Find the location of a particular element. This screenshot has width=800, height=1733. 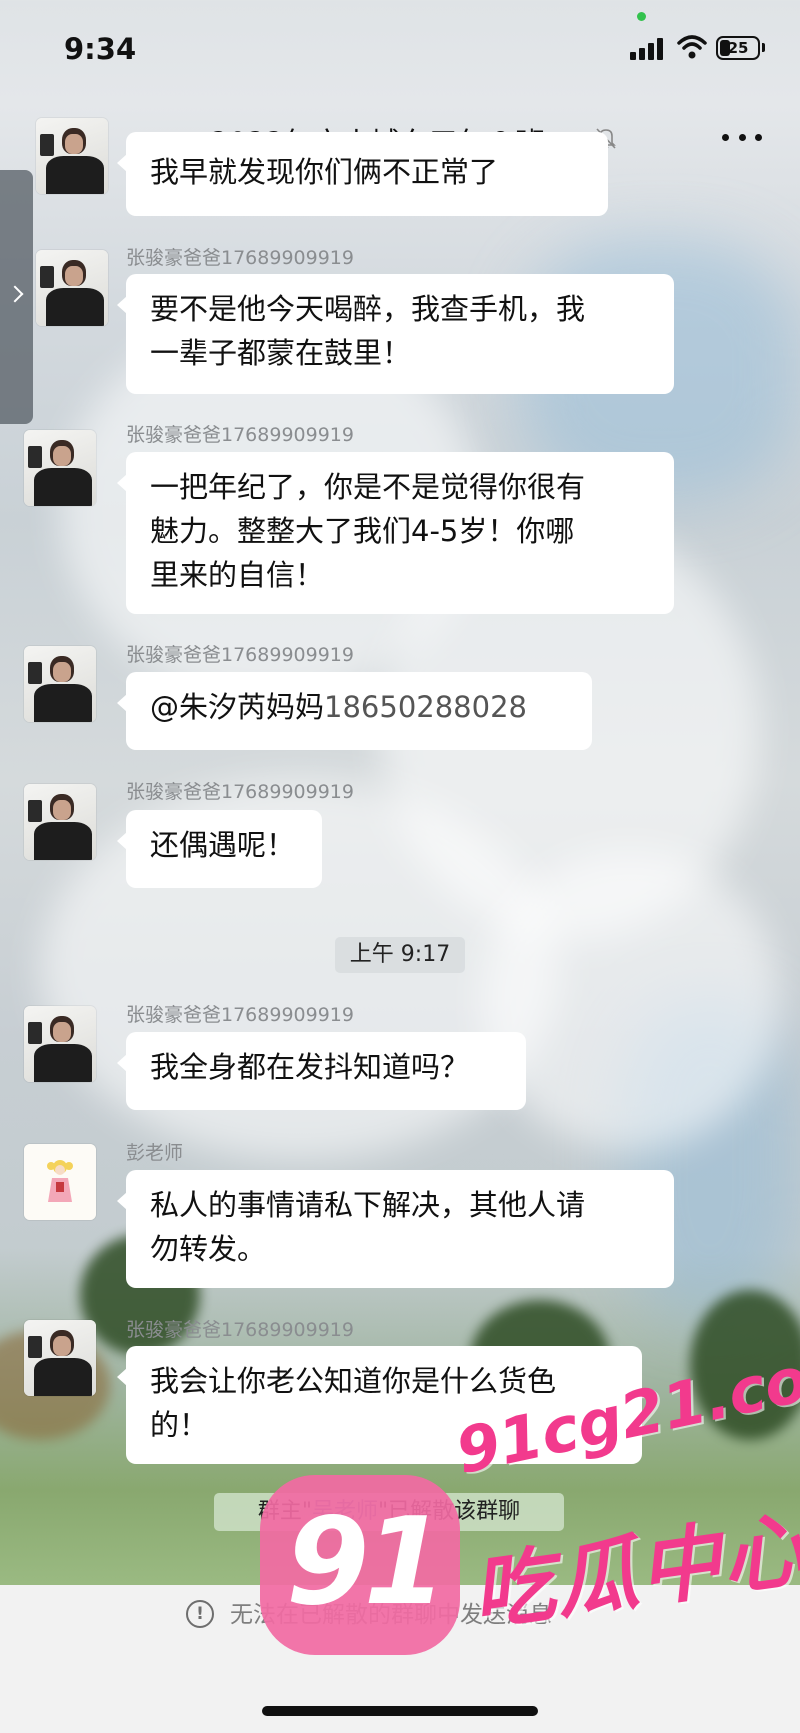

sender-name: 彭老师 is located at coordinates (155, 1153).